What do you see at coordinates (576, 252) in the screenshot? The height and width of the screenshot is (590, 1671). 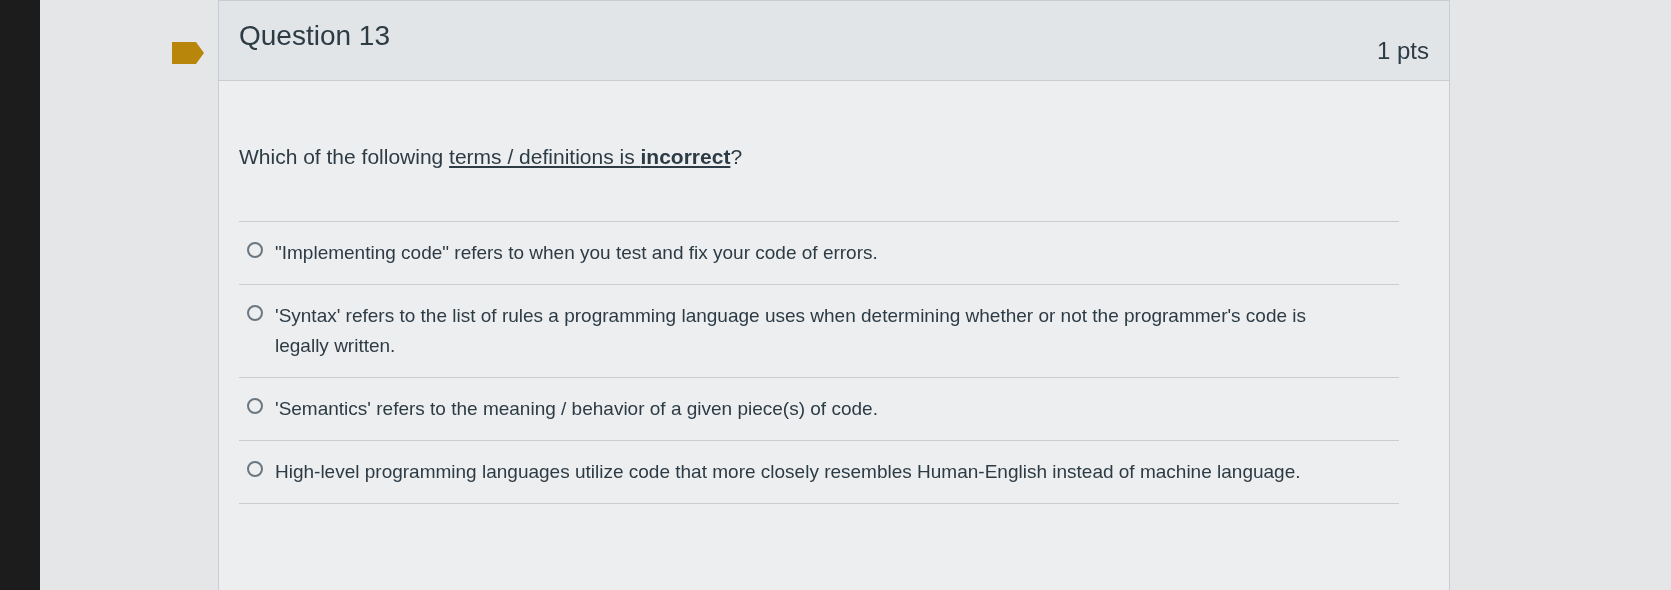 I see `answer-text: "Implementing code" refers to when you test and fix your code of errors.` at bounding box center [576, 252].